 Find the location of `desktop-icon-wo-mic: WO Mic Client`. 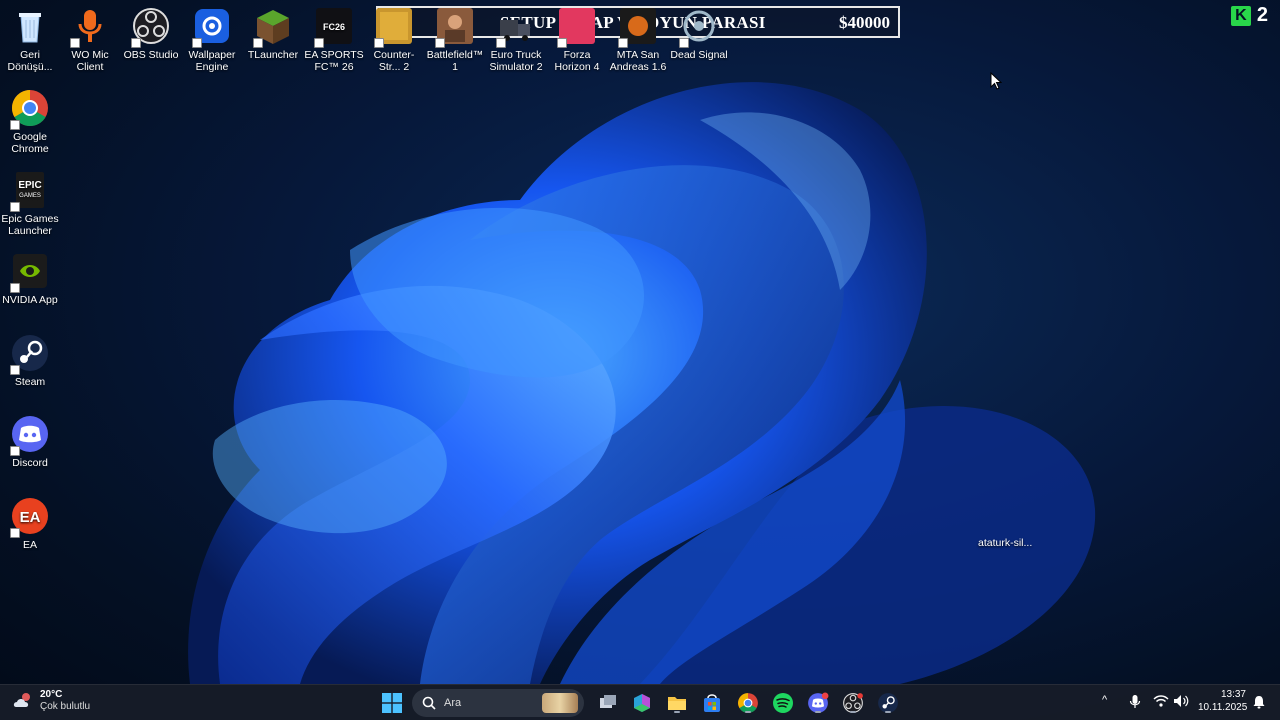

desktop-icon-wo-mic: WO Mic Client is located at coordinates (90, 39).